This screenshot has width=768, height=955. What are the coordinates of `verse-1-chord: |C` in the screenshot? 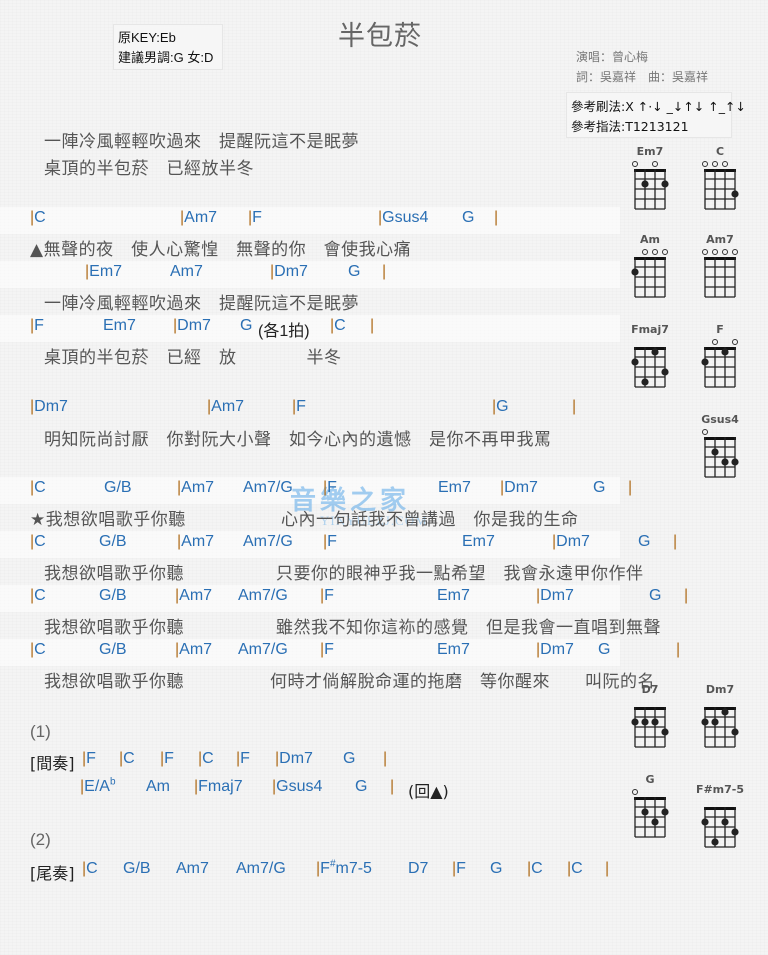 It's located at (38, 218).